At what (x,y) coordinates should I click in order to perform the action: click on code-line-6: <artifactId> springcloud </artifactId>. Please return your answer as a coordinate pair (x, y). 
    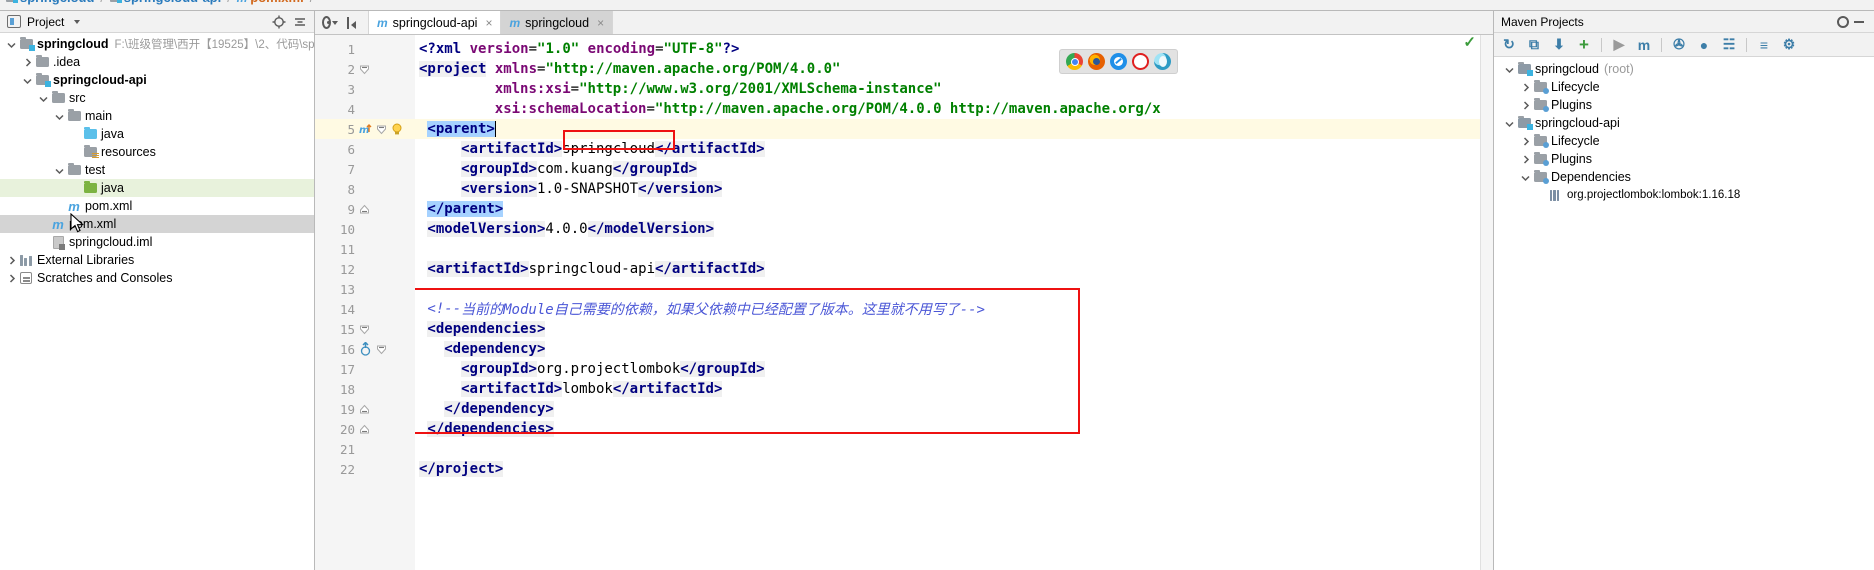
    Looking at the image, I should click on (613, 149).